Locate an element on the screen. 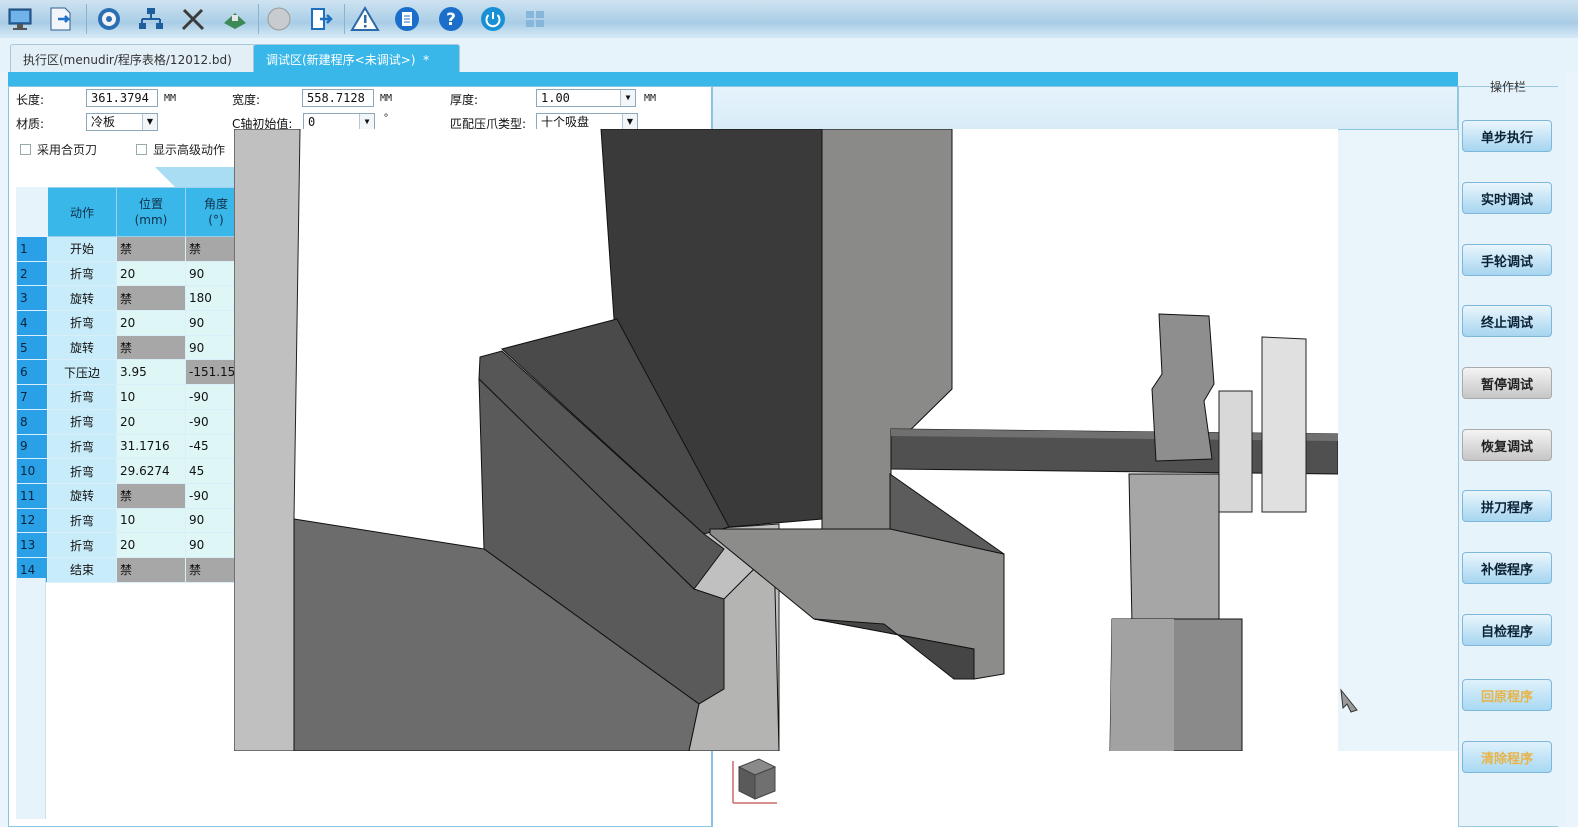  handwheel-debug-button: 手轮调试 is located at coordinates (1507, 260).